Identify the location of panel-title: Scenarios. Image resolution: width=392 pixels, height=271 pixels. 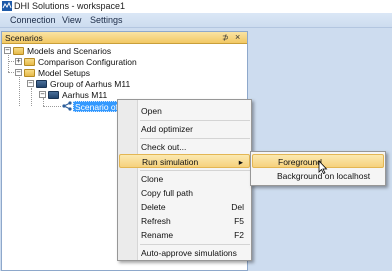
(24, 38).